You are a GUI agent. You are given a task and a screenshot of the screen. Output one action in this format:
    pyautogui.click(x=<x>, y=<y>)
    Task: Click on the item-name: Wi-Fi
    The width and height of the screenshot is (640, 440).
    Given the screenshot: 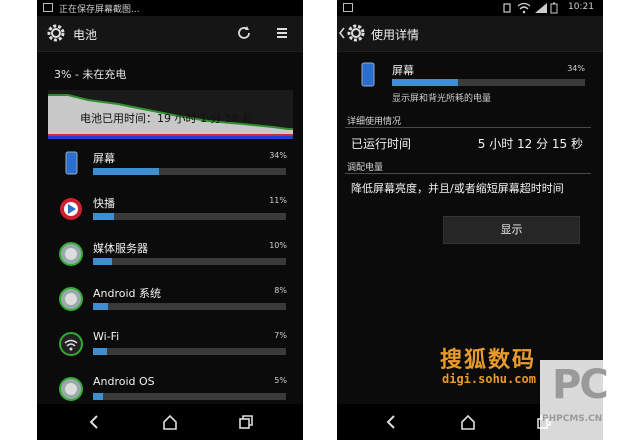 What is the action you would take?
    pyautogui.click(x=106, y=336)
    